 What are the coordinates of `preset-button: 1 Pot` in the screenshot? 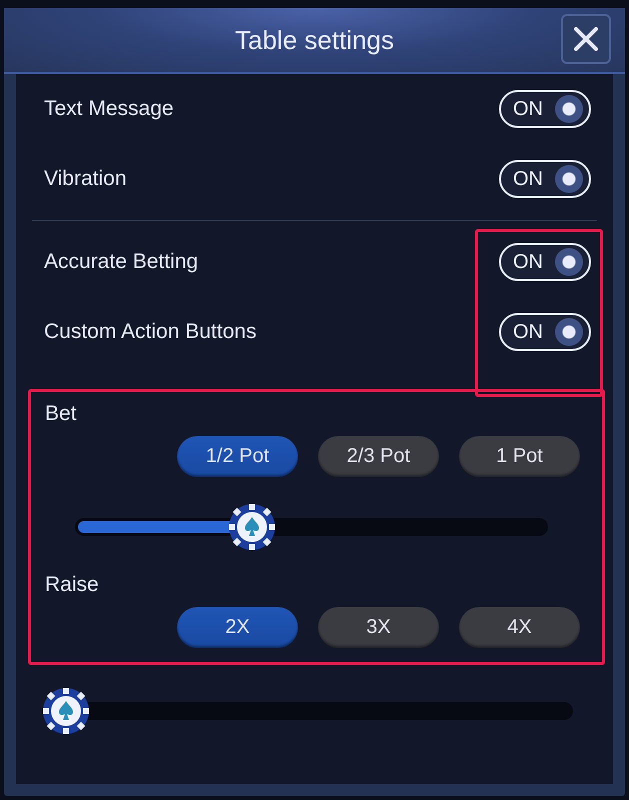 It's located at (519, 456).